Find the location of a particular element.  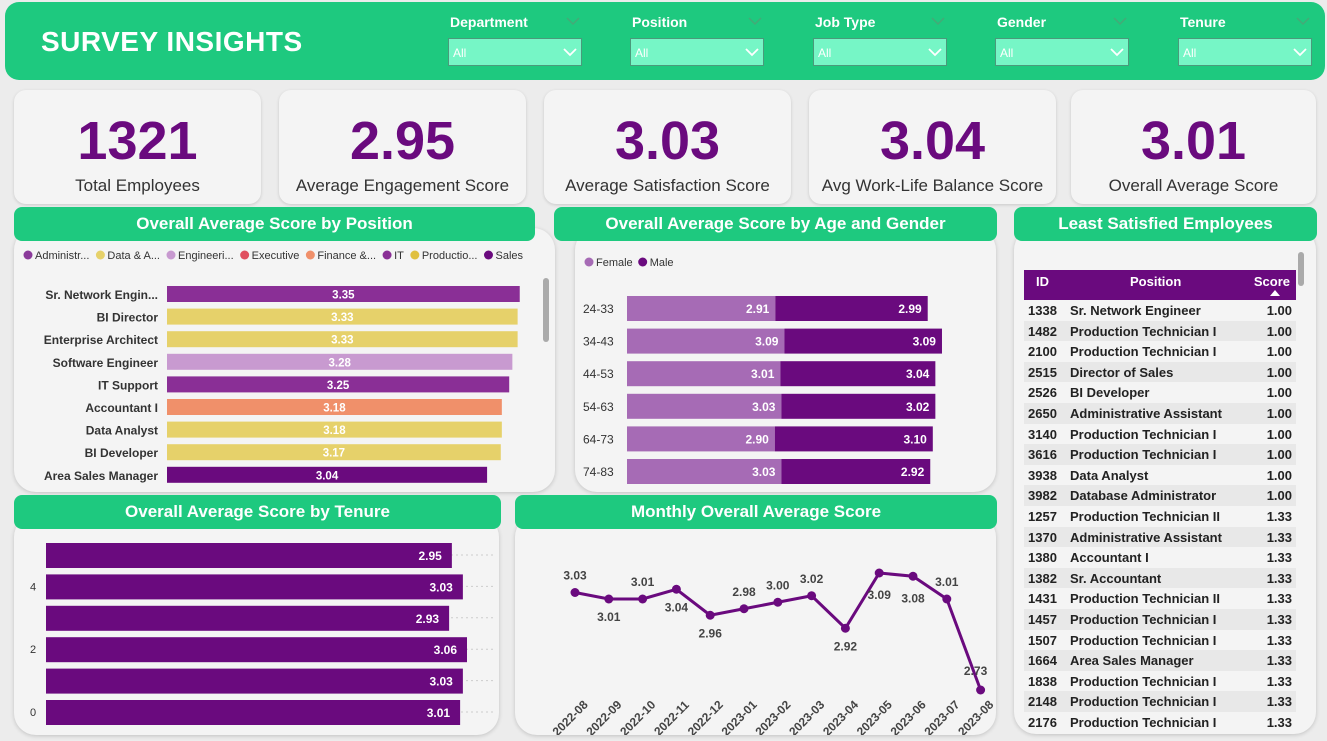

table-row: 2100 Production Technician I 1.00 is located at coordinates (1160, 351).